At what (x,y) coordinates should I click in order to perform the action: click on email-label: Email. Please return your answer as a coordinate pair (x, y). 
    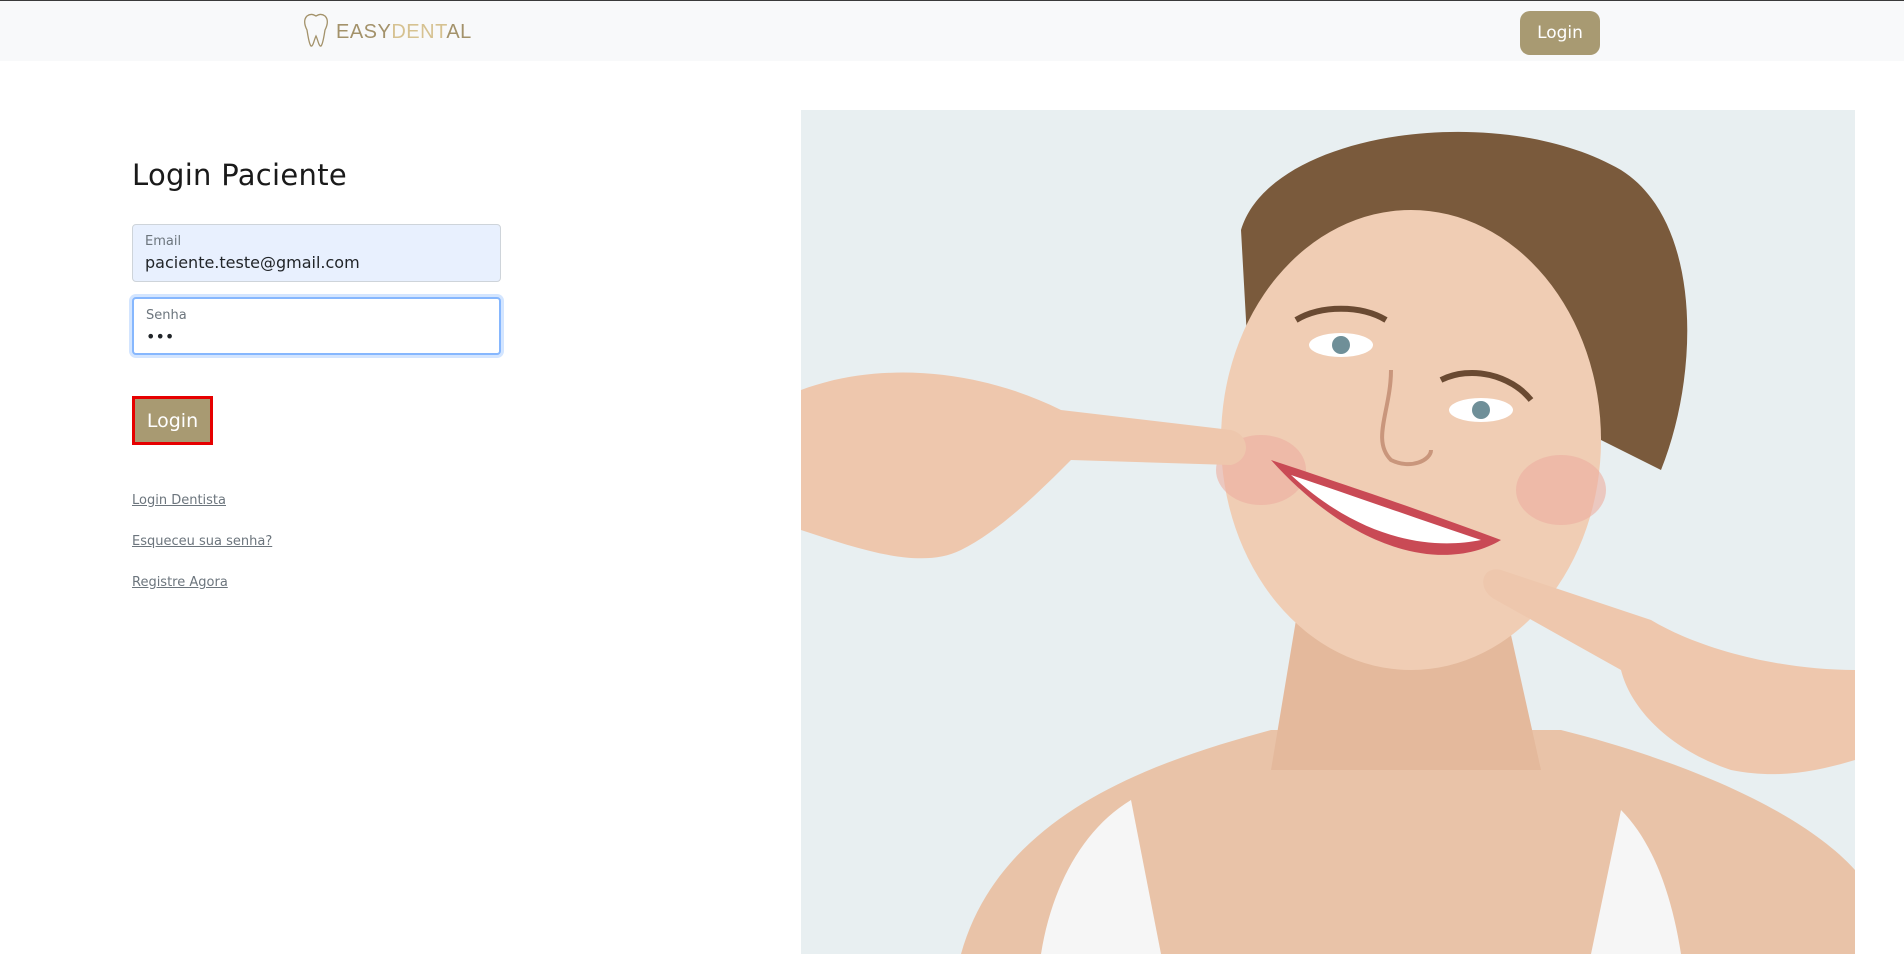
    Looking at the image, I should click on (163, 241).